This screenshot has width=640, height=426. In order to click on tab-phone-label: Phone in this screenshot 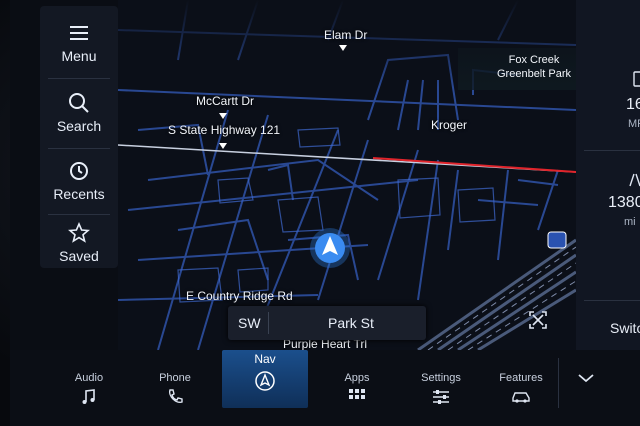, I will do `click(175, 378)`.